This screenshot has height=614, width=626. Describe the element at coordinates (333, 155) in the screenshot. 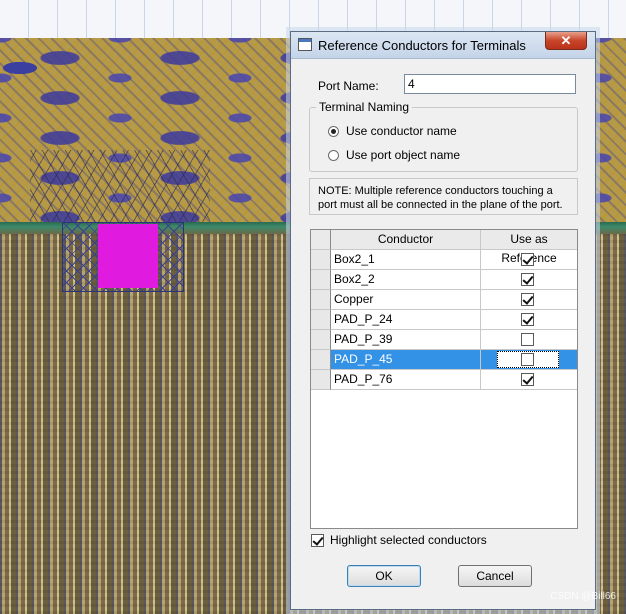

I see `radio-unselected-icon` at that location.